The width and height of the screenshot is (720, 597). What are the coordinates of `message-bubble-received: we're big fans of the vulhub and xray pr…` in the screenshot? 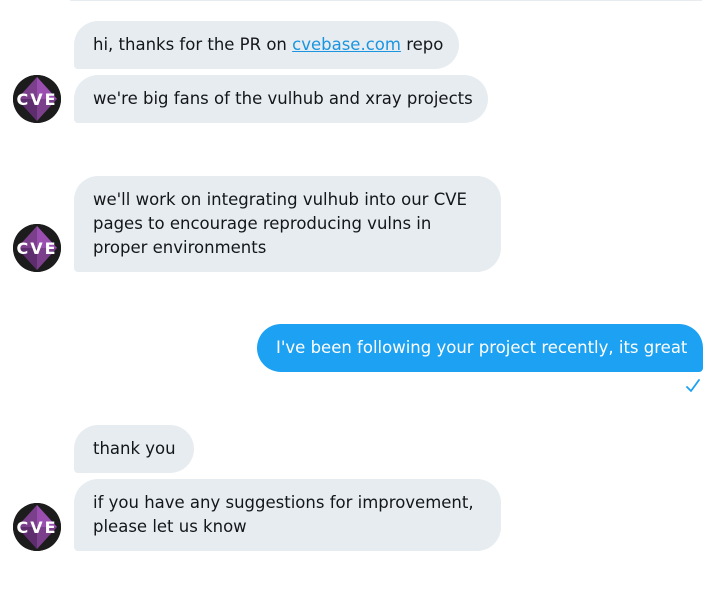 It's located at (281, 99).